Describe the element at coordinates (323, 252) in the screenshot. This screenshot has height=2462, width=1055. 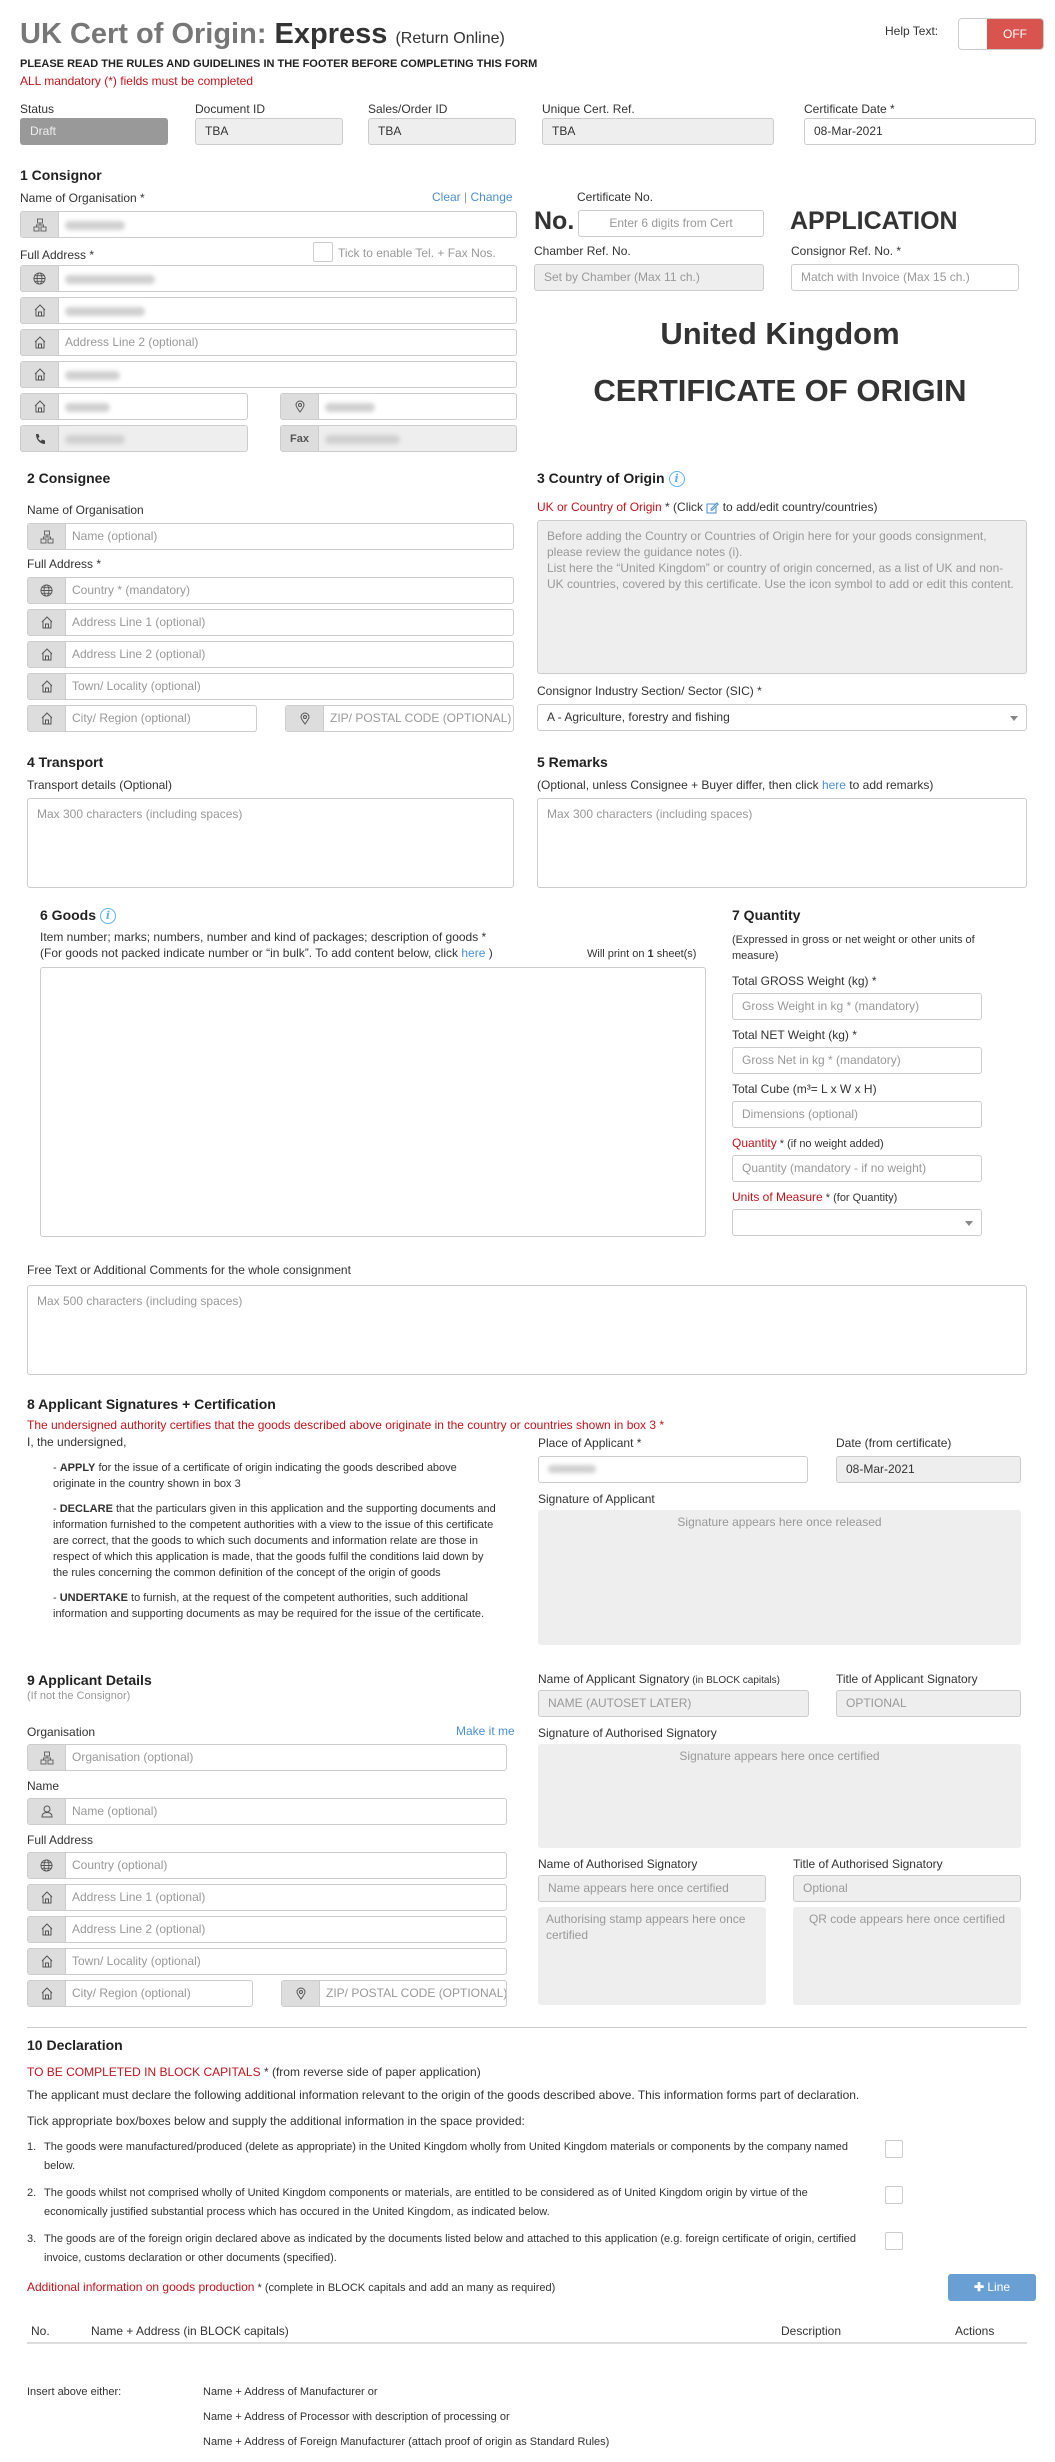
I see `tel-fax-checkbox` at that location.